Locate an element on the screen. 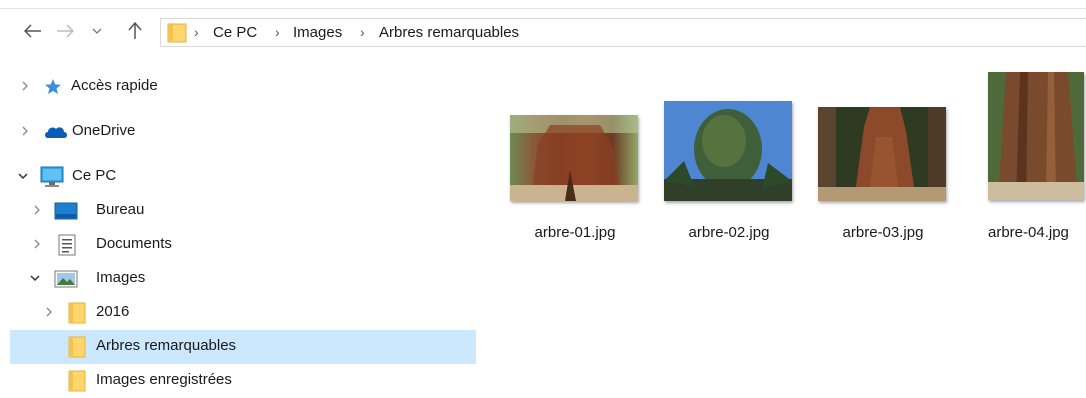  nav-item-images: Images is located at coordinates (240, 279).